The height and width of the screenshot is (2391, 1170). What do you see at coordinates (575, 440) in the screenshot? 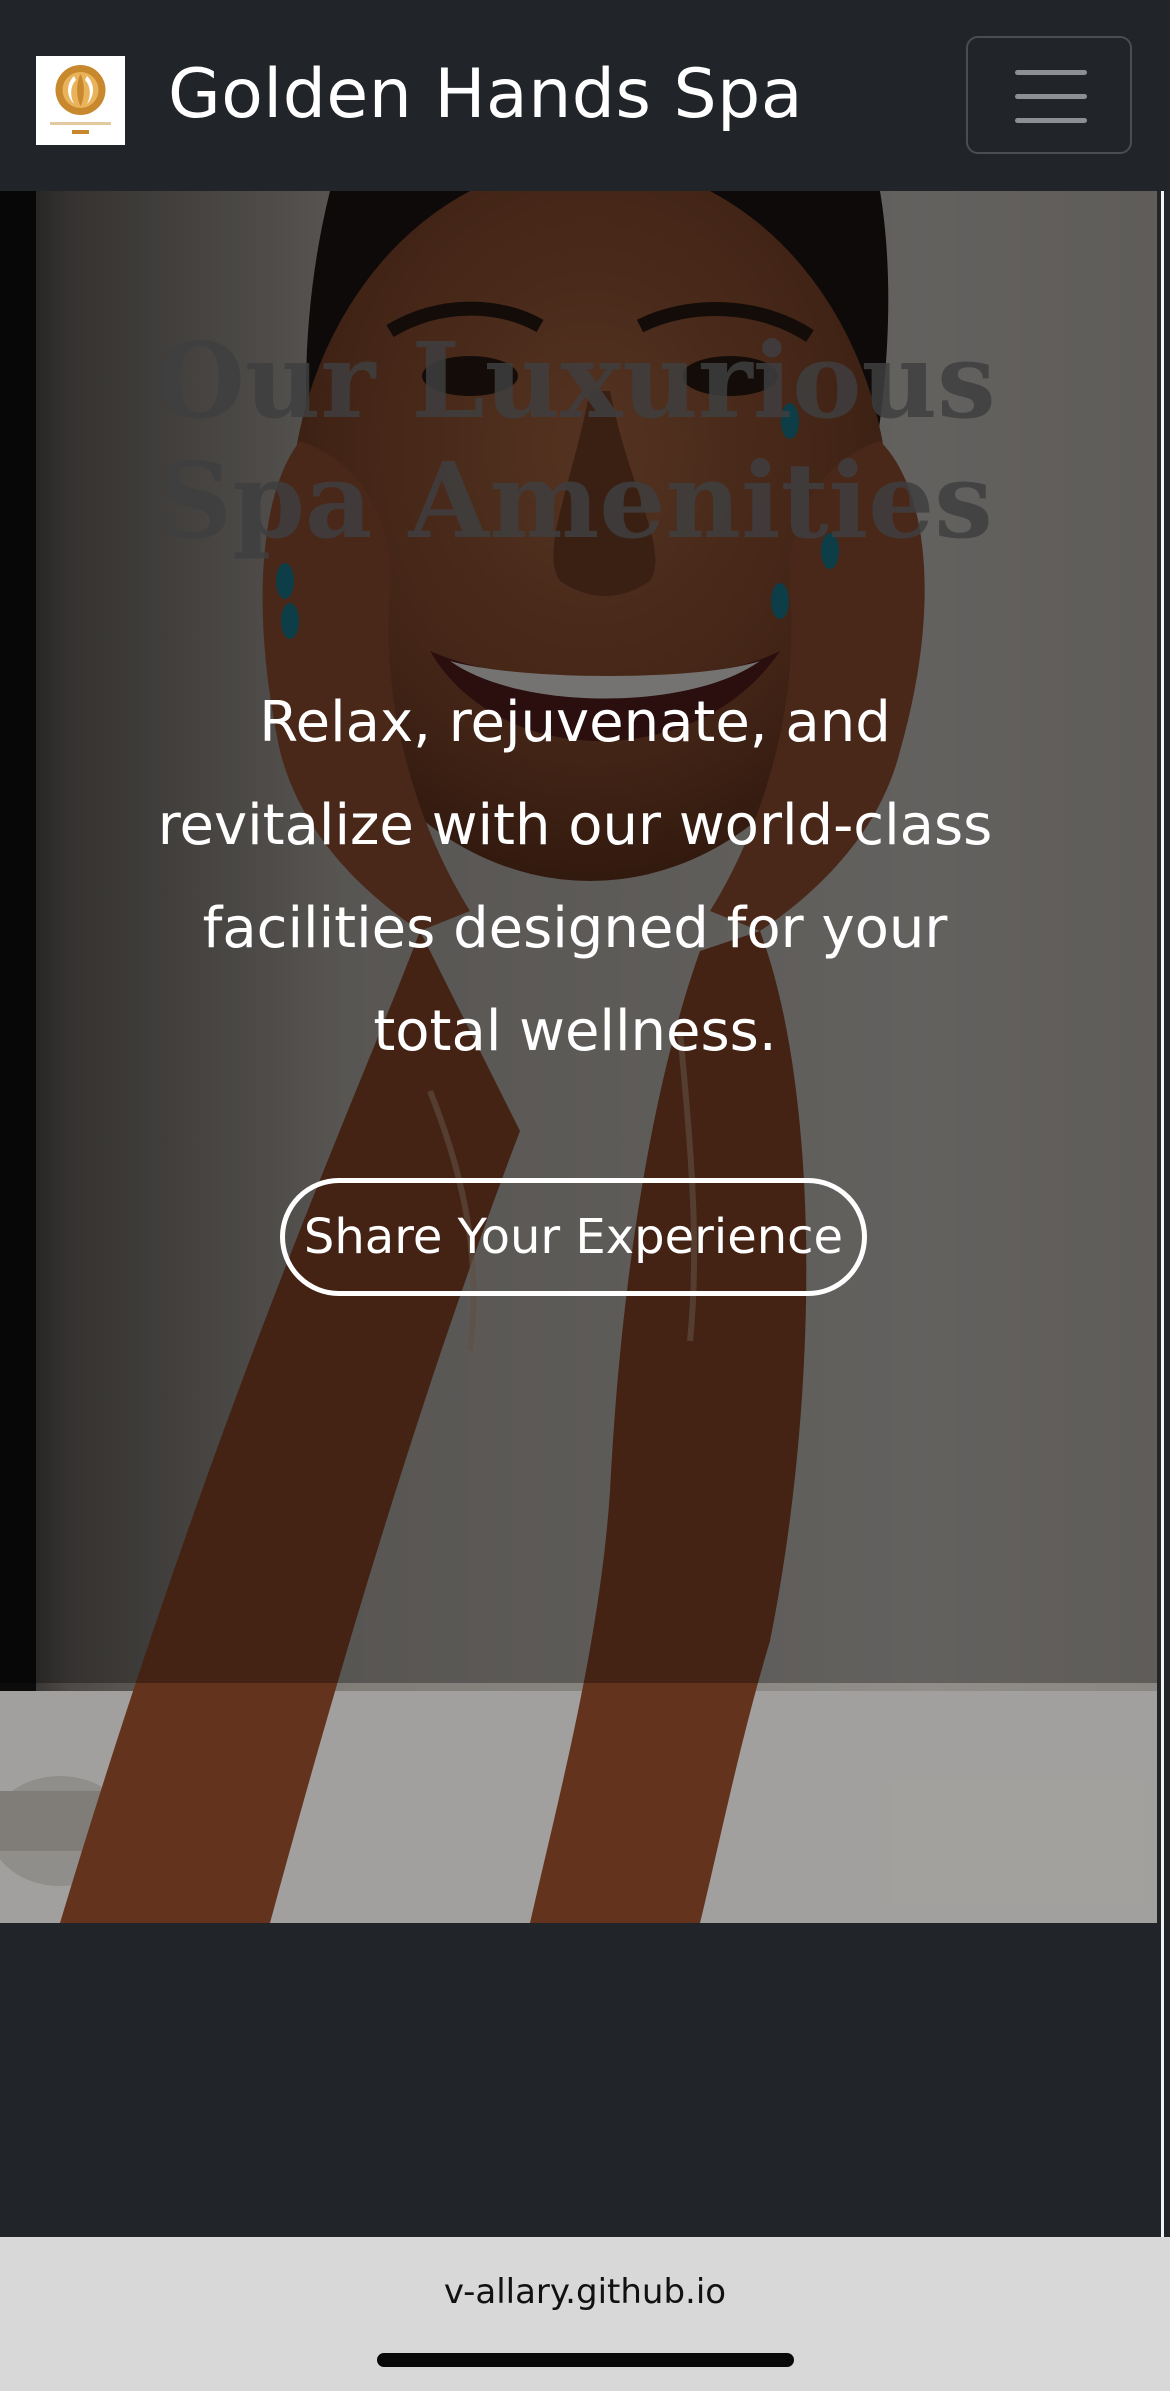
I see `hero-title: Our Luxurious Spa Amenities` at bounding box center [575, 440].